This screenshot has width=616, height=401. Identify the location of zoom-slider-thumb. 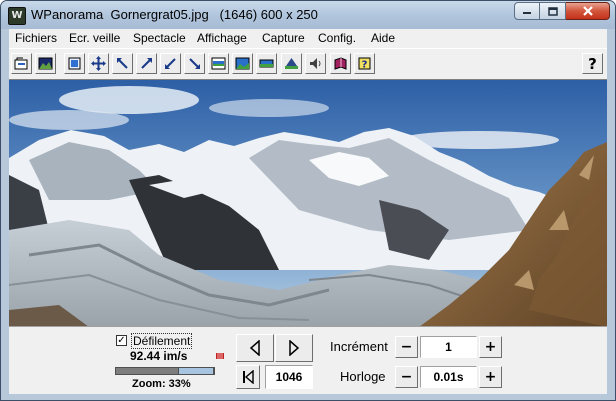
(196, 371).